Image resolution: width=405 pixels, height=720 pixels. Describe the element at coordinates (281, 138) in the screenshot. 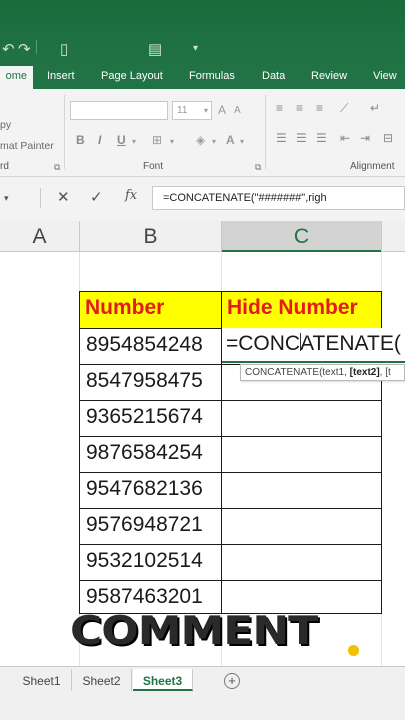

I see `align-left-icon: ☰` at that location.